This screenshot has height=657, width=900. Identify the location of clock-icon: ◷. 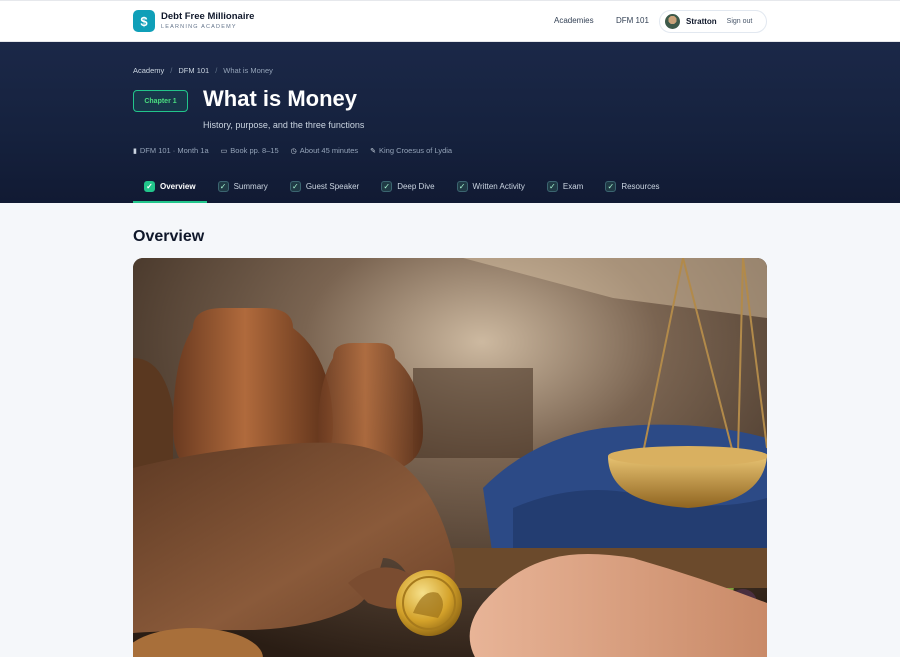
(293, 151).